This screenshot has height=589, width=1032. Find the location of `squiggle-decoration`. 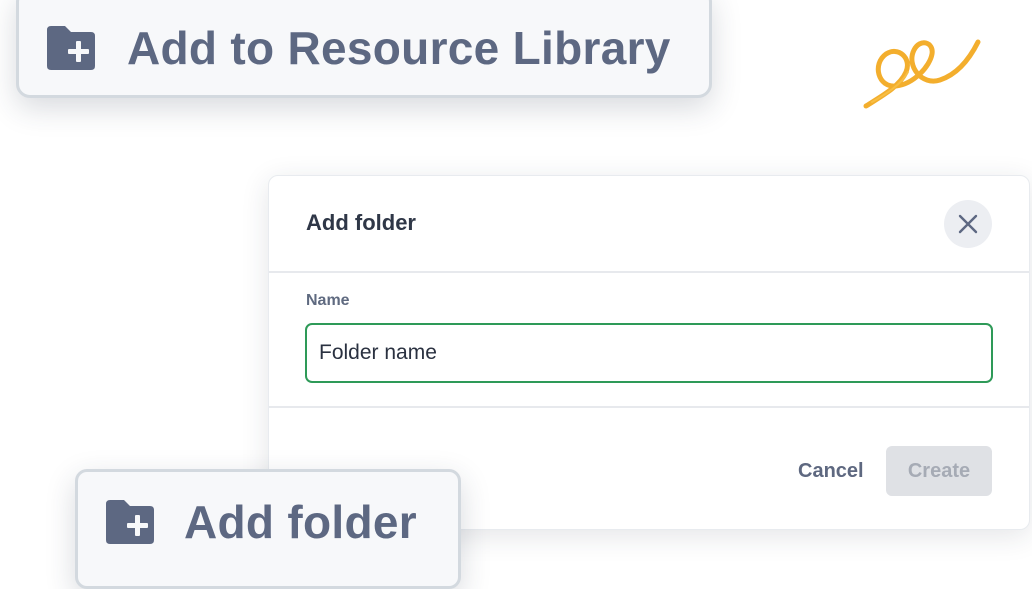

squiggle-decoration is located at coordinates (922, 74).